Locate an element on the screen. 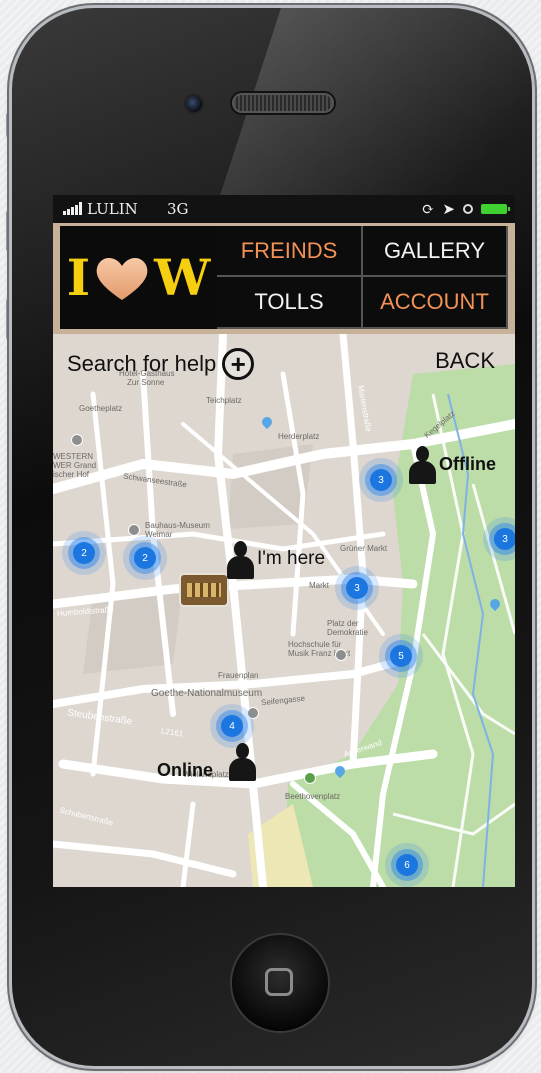 This screenshot has width=541, height=1073. map-cluster-marker: 4 is located at coordinates (232, 726).